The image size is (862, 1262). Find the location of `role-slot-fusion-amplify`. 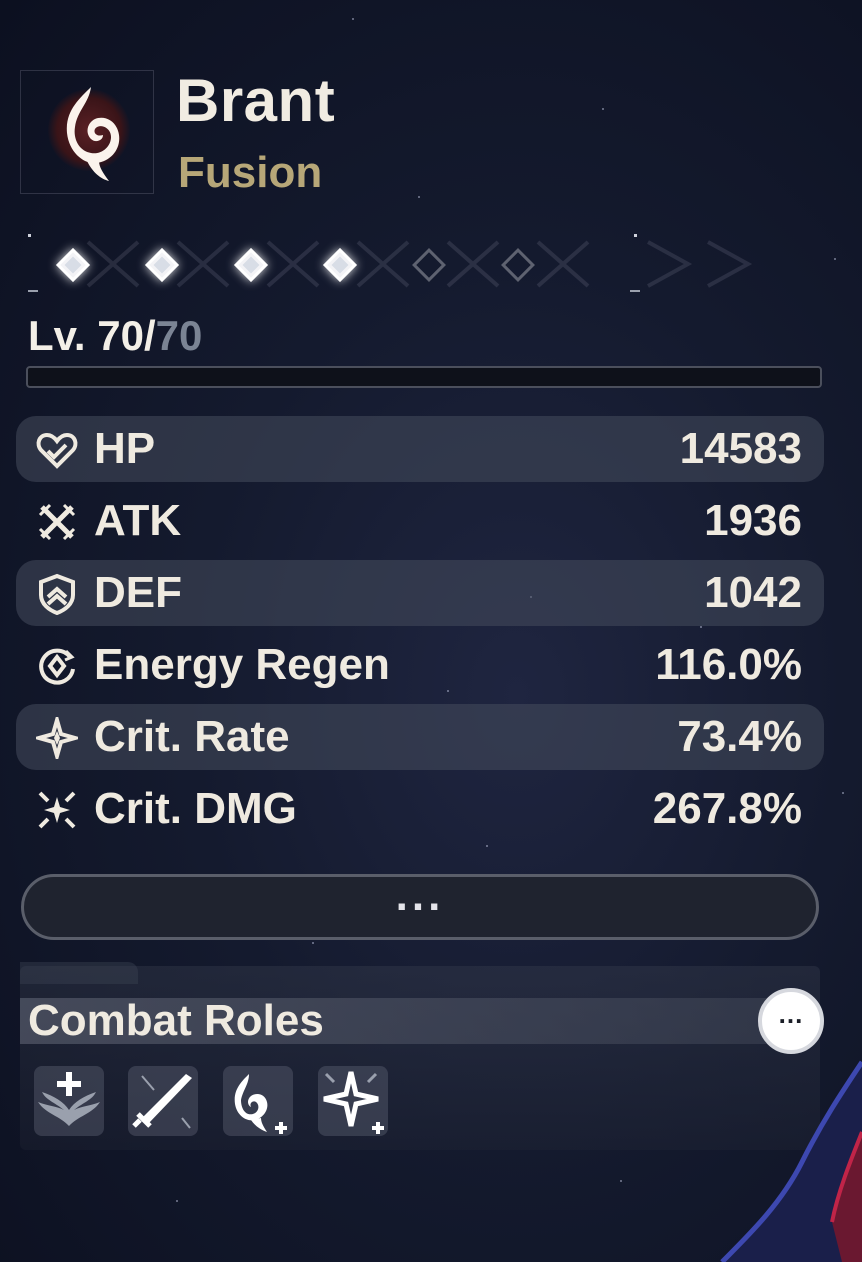

role-slot-fusion-amplify is located at coordinates (258, 1101).